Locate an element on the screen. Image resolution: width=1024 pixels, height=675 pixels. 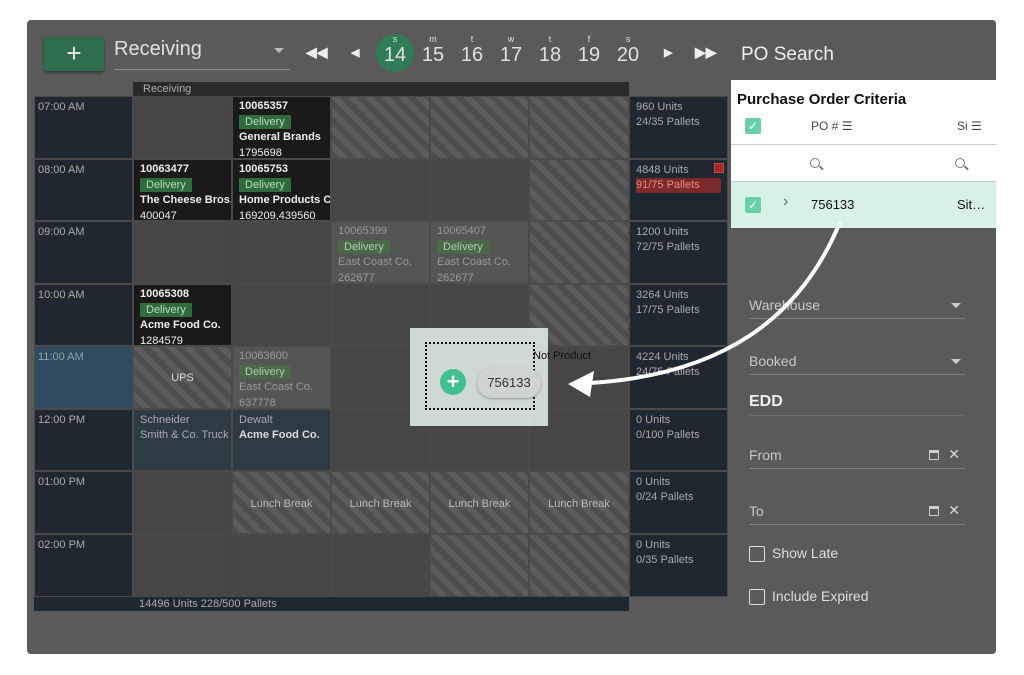
warehouse-label: Warehouse is located at coordinates (785, 305).